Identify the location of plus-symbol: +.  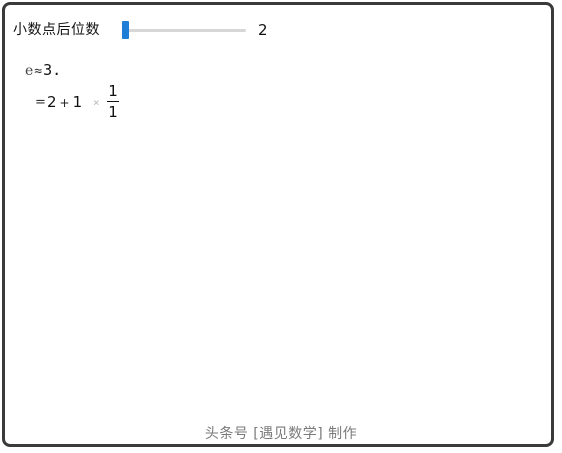
(64, 103).